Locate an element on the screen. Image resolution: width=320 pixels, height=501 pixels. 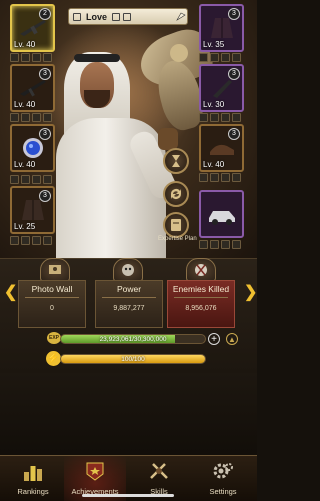
stat-title: Power is located at coordinates (129, 289).